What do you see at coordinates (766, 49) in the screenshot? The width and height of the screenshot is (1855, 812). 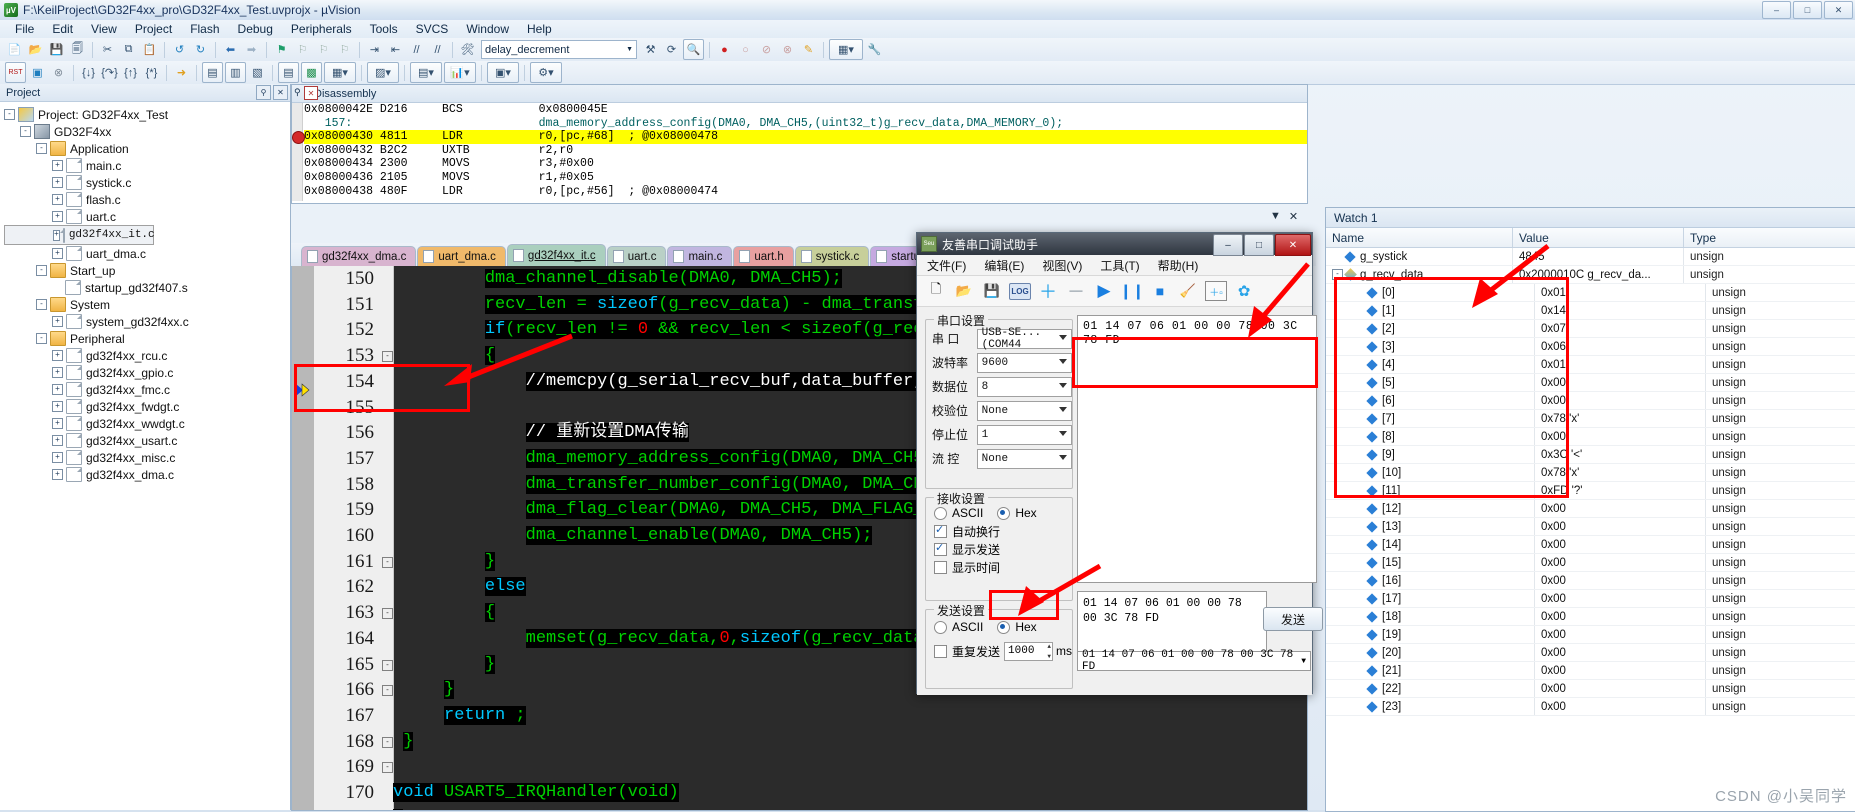 I see `breakpoint-disable-all-icon: ⊘` at bounding box center [766, 49].